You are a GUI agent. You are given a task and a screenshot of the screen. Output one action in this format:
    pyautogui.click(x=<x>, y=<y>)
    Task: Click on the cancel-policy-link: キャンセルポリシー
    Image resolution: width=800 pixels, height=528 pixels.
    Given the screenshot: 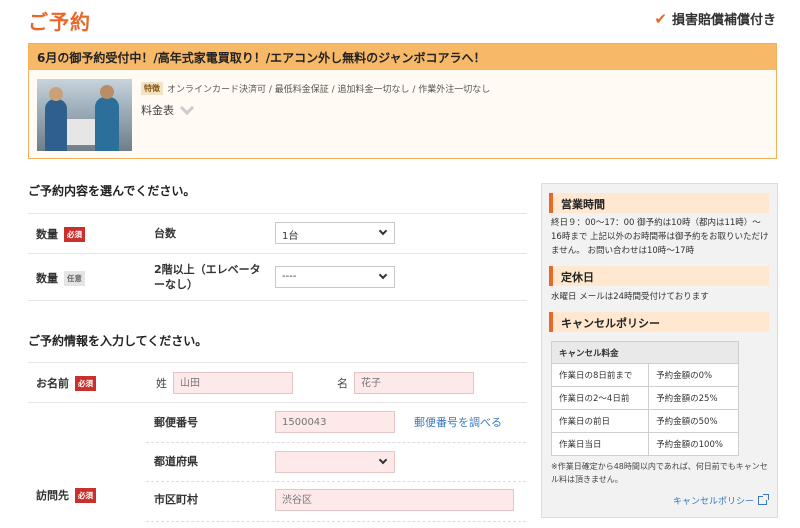 What is the action you would take?
    pyautogui.click(x=720, y=500)
    